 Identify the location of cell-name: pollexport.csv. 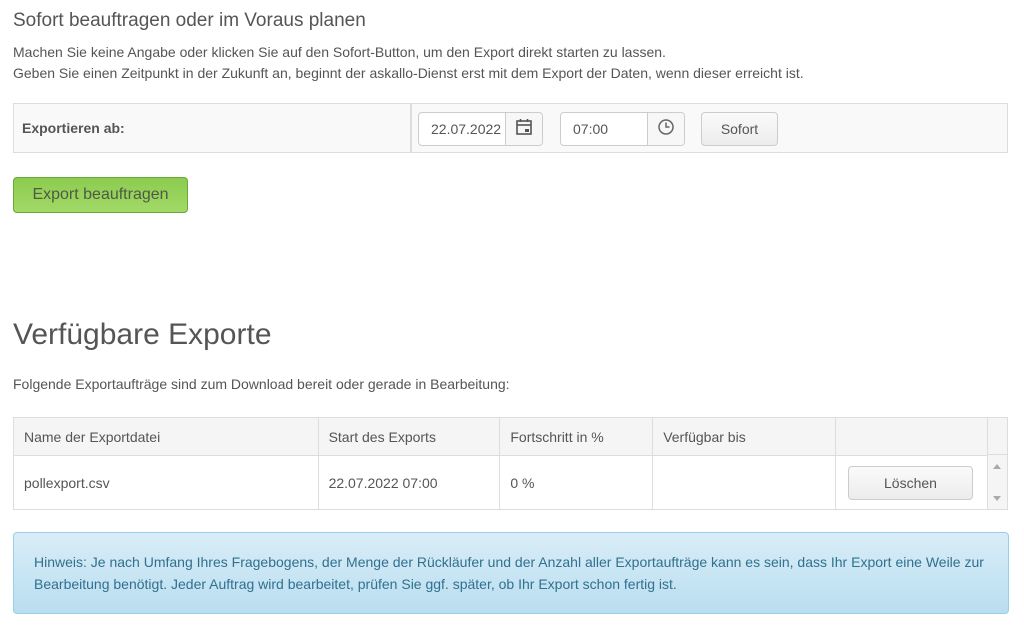
(166, 482).